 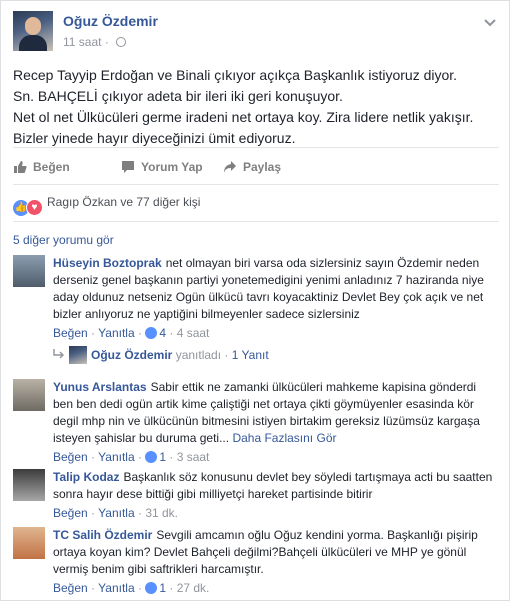 I want to click on post-time: 11 saat, so click(x=82, y=42).